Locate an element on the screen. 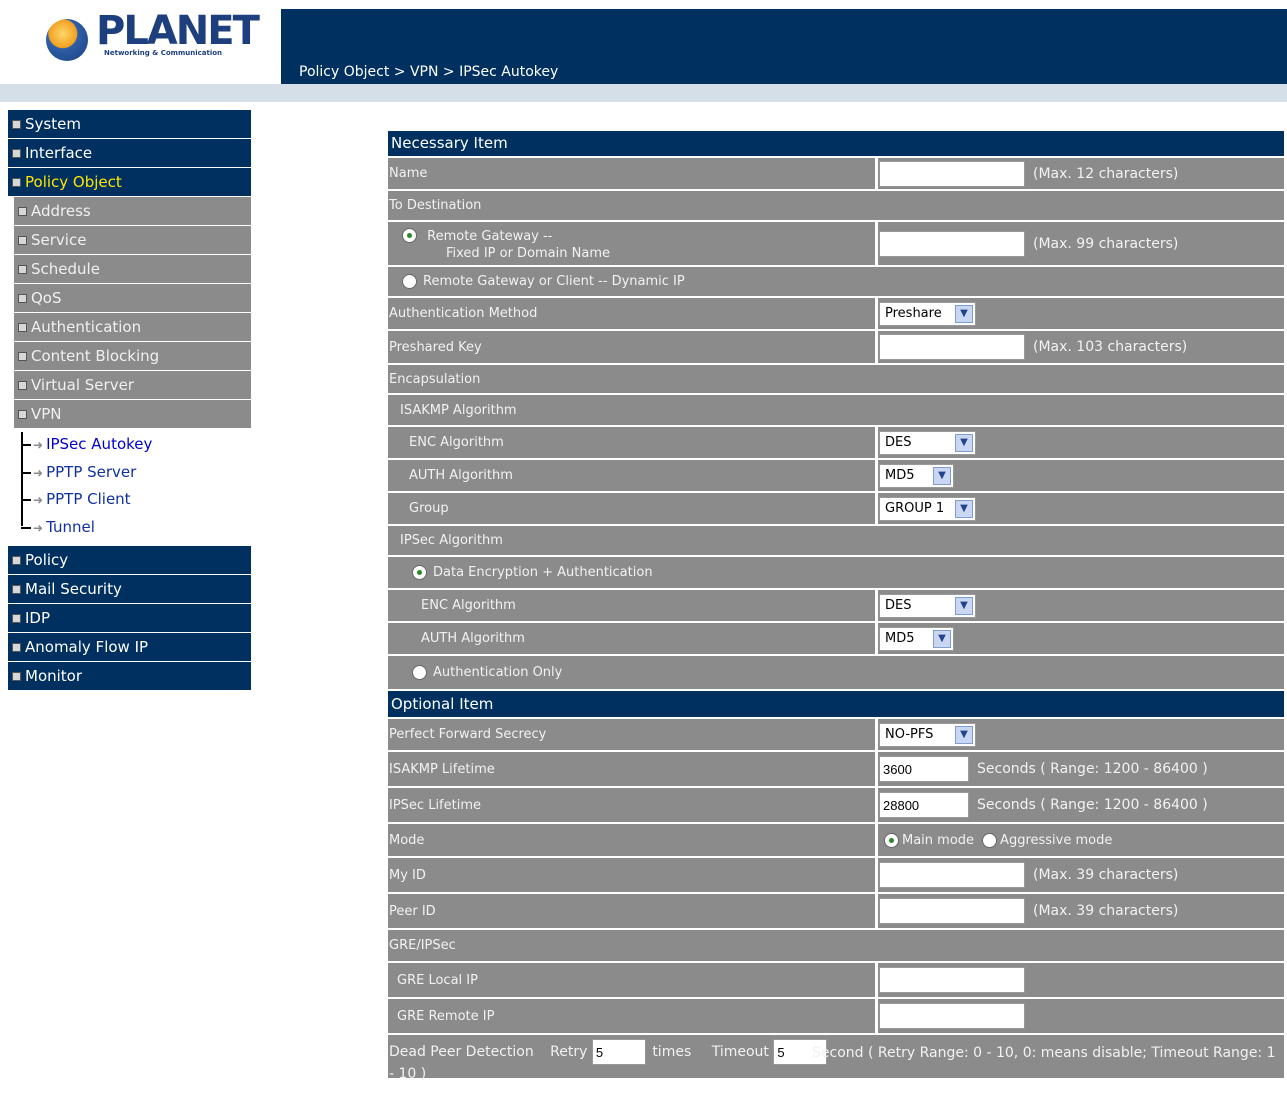 This screenshot has width=1287, height=1097. peer-id-input is located at coordinates (952, 911).